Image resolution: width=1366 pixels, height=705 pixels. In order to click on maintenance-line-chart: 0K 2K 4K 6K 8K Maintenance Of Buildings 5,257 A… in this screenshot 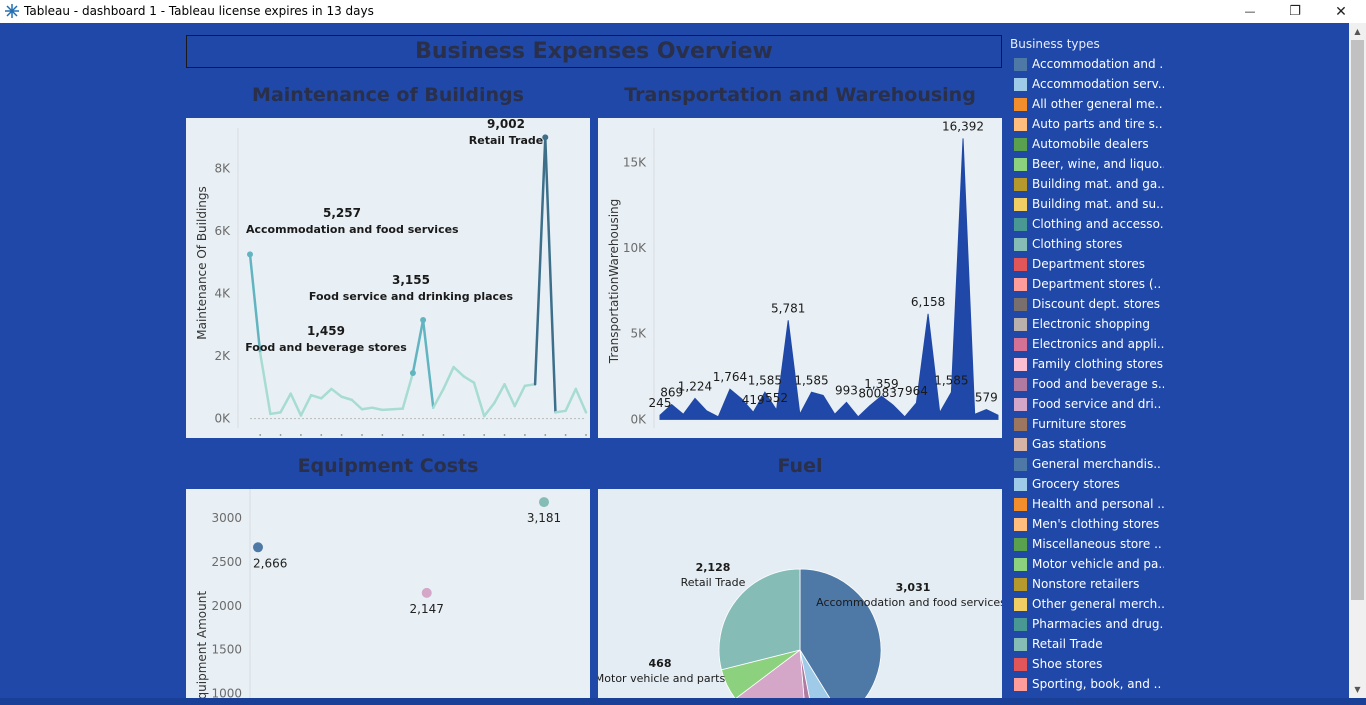, I will do `click(388, 278)`.